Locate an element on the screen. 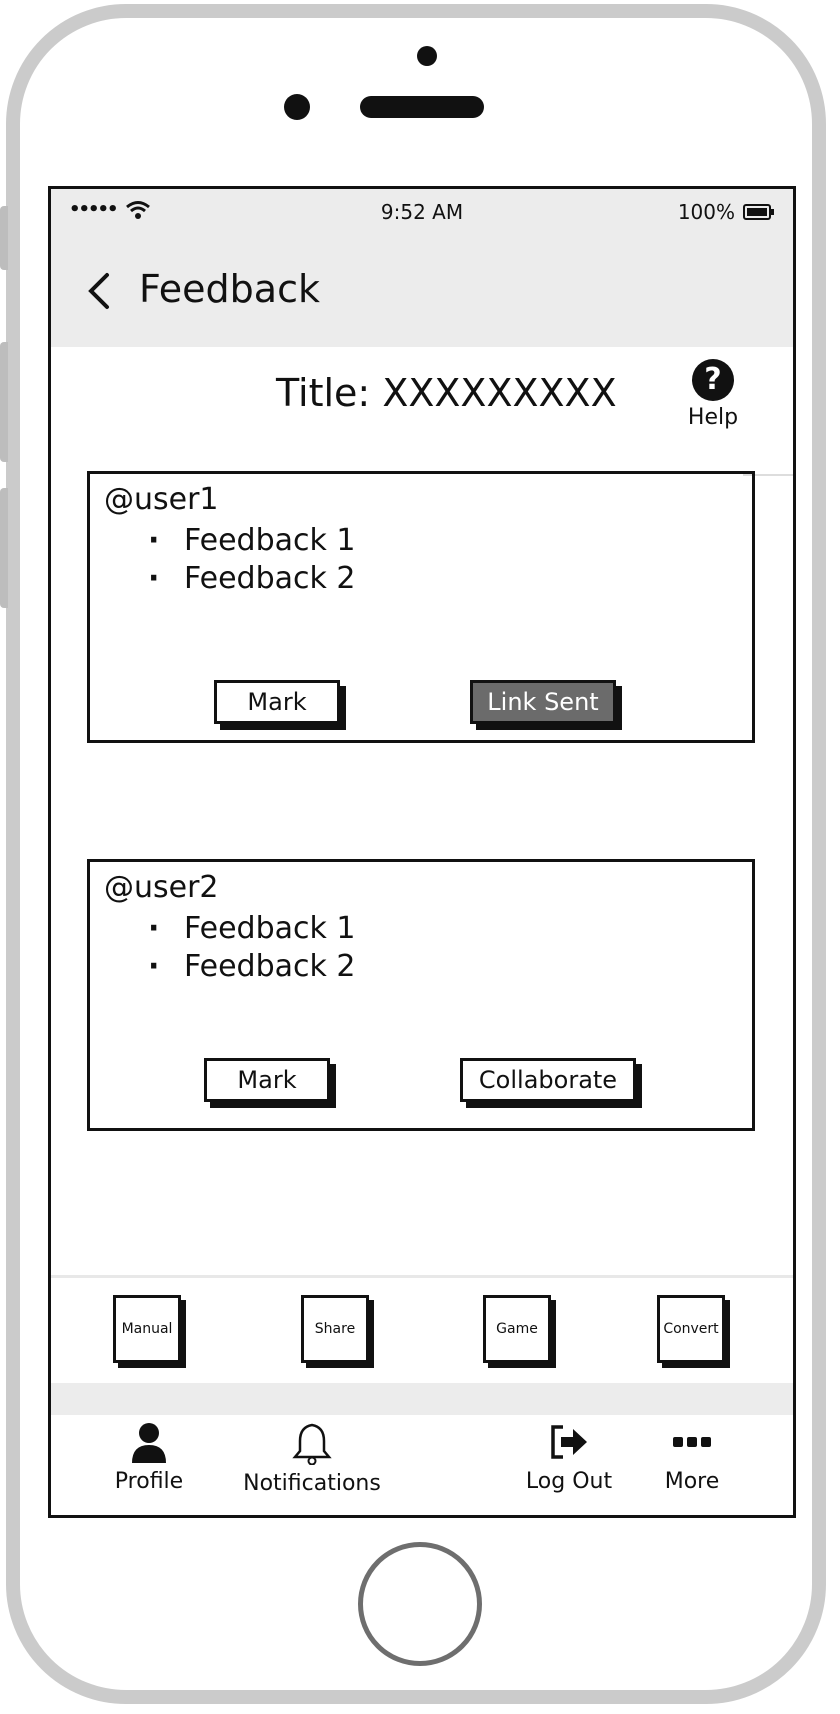  battery-percent: 100% is located at coordinates (706, 212).